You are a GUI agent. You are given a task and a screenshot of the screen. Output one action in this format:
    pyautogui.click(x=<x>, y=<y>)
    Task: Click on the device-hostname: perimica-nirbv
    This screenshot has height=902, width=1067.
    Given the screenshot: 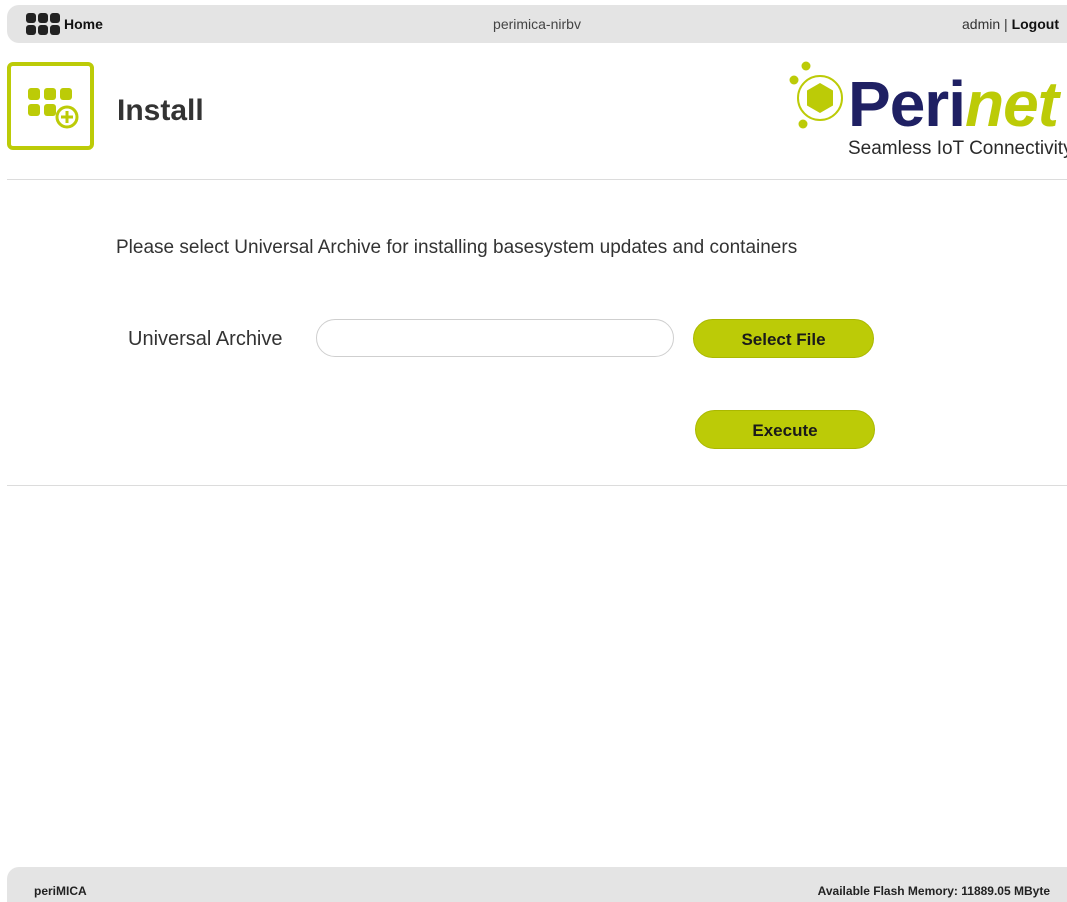 What is the action you would take?
    pyautogui.click(x=537, y=24)
    